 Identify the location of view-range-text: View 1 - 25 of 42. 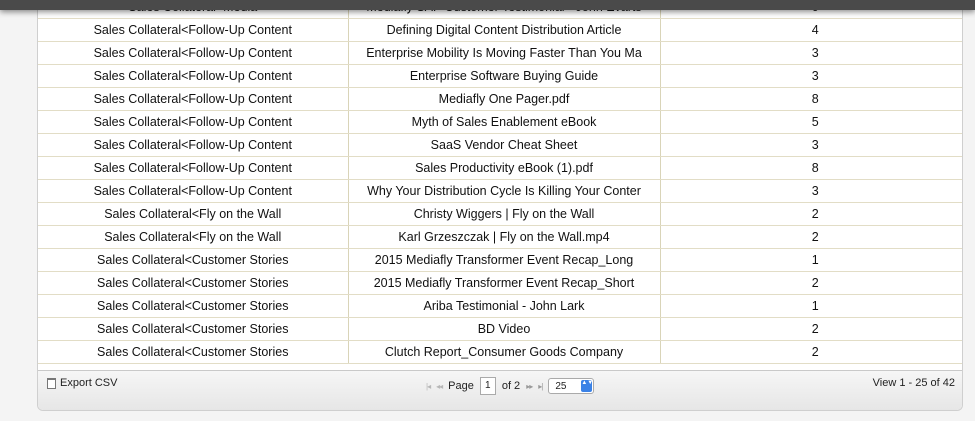
(913, 383).